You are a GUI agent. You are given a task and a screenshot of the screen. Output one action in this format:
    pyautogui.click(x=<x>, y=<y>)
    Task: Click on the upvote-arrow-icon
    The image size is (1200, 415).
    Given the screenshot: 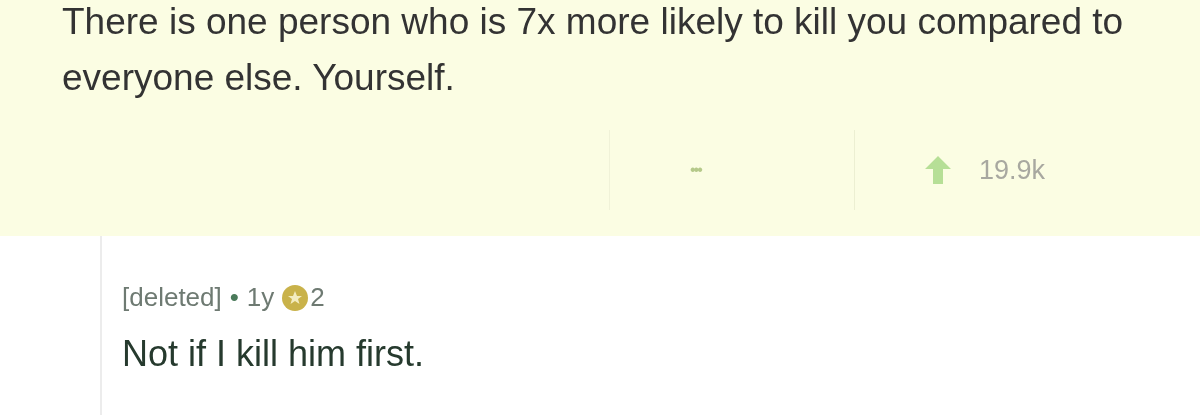 What is the action you would take?
    pyautogui.click(x=938, y=170)
    